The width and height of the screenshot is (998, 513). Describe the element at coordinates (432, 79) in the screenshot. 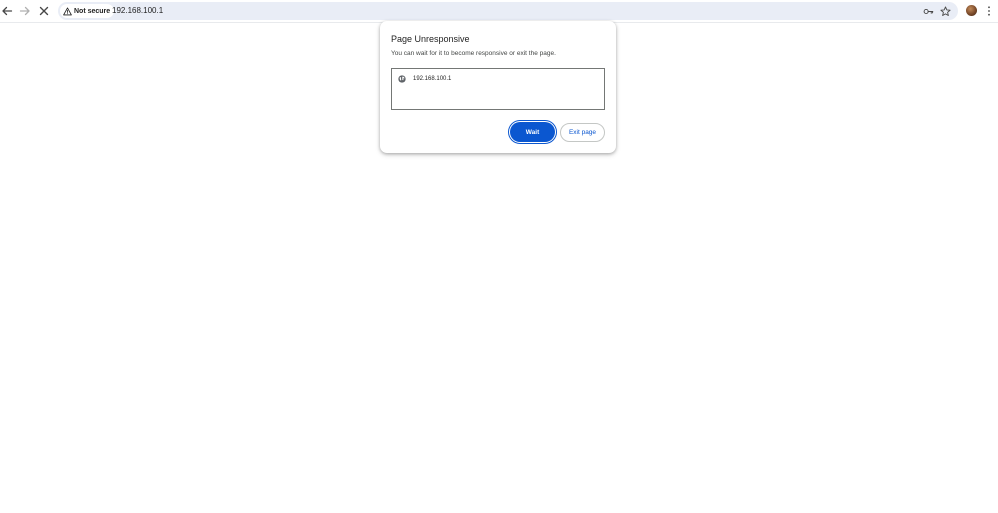

I see `page-list-item-label: 192.168.100.1` at that location.